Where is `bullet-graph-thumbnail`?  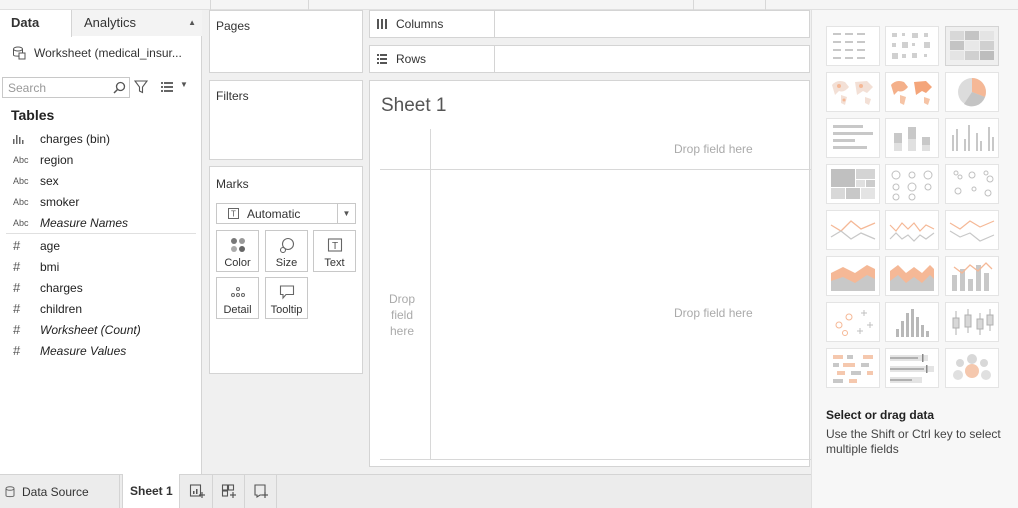
bullet-graph-thumbnail is located at coordinates (912, 368).